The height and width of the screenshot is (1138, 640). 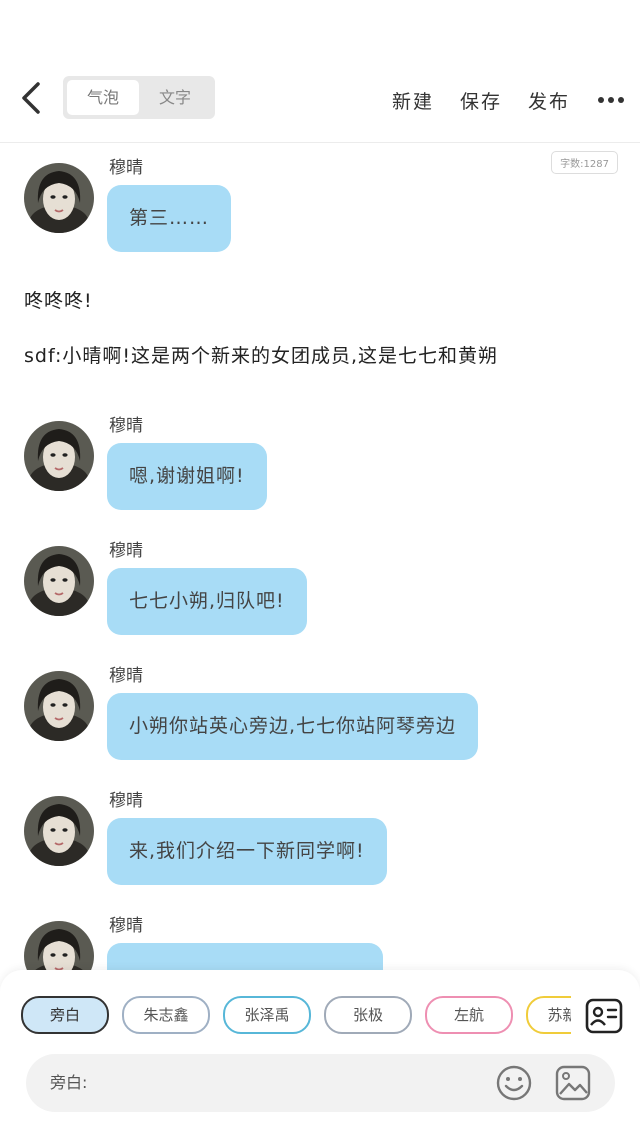 What do you see at coordinates (207, 601) in the screenshot?
I see `chat-bubble: 七七小朔,归队吧!` at bounding box center [207, 601].